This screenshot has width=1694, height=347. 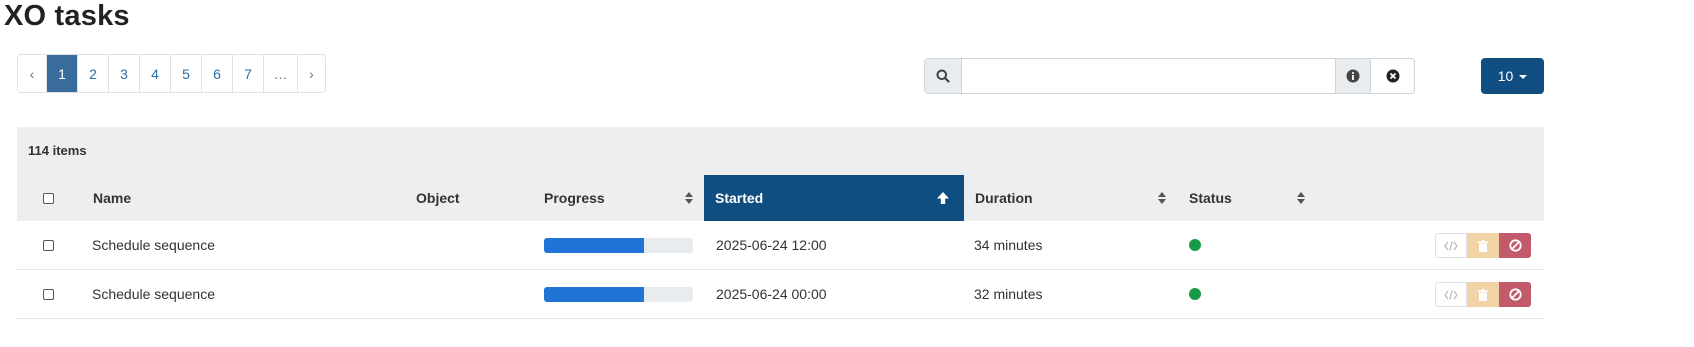 I want to click on prev-page-button: ‹, so click(x=32, y=73).